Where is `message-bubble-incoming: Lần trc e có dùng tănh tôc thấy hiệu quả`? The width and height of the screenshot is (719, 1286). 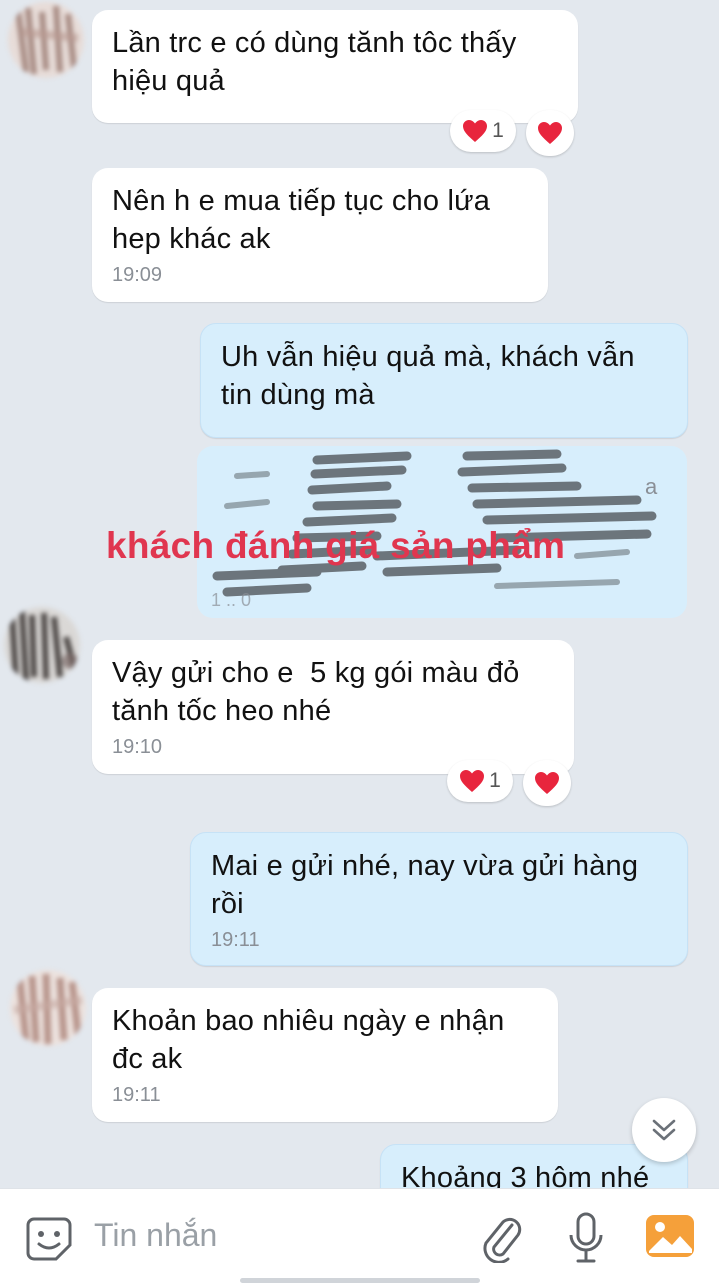
message-bubble-incoming: Lần trc e có dùng tănh tôc thấy hiệu quả is located at coordinates (335, 66).